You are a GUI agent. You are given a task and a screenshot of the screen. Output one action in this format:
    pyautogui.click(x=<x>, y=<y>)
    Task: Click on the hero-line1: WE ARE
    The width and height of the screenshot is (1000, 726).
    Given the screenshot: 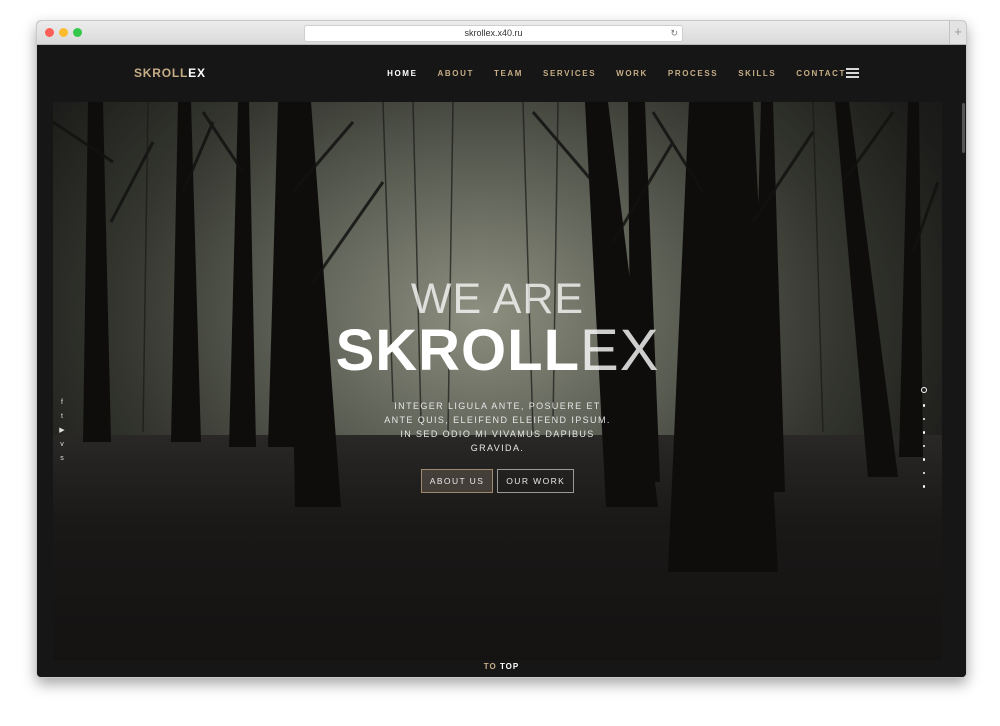 What is the action you would take?
    pyautogui.click(x=497, y=299)
    